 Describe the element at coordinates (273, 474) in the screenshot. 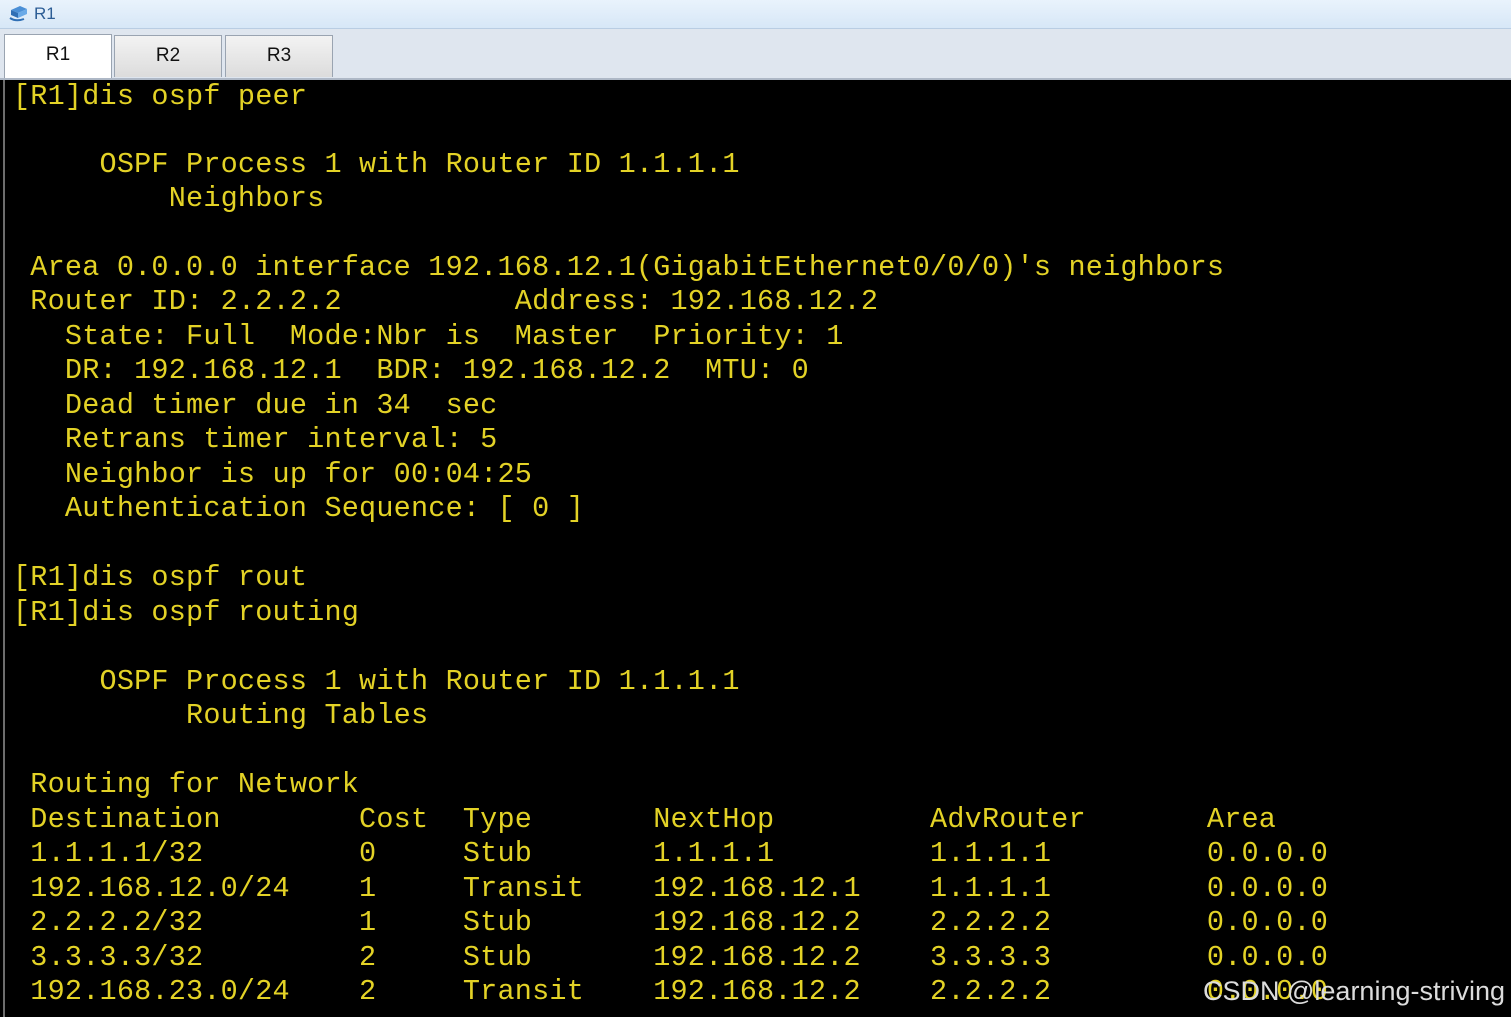

I see `terminal-line: Neighbor is up for 00:04:25` at that location.